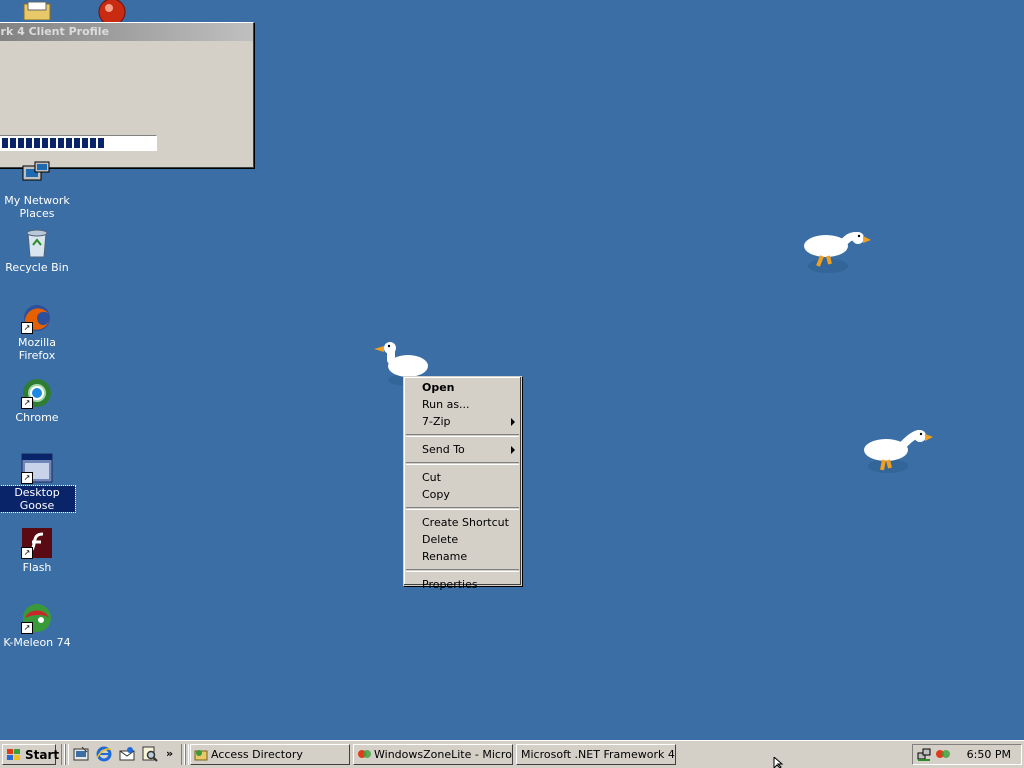  What do you see at coordinates (37, 618) in the screenshot?
I see `kmeleon-icon: ↗` at bounding box center [37, 618].